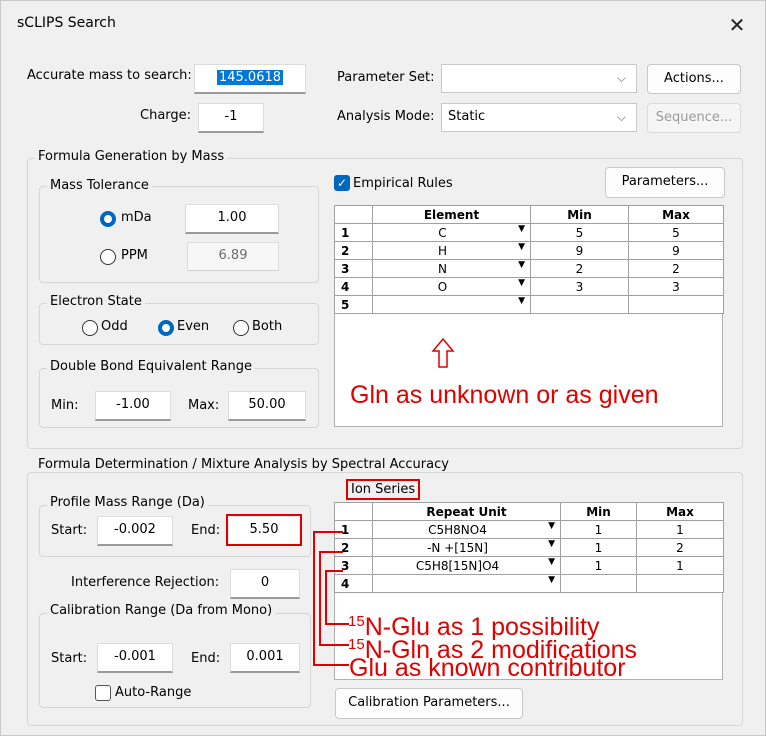 The width and height of the screenshot is (766, 736). Describe the element at coordinates (487, 668) in the screenshot. I see `glu-known-annotation: Glu as known contributor` at that location.